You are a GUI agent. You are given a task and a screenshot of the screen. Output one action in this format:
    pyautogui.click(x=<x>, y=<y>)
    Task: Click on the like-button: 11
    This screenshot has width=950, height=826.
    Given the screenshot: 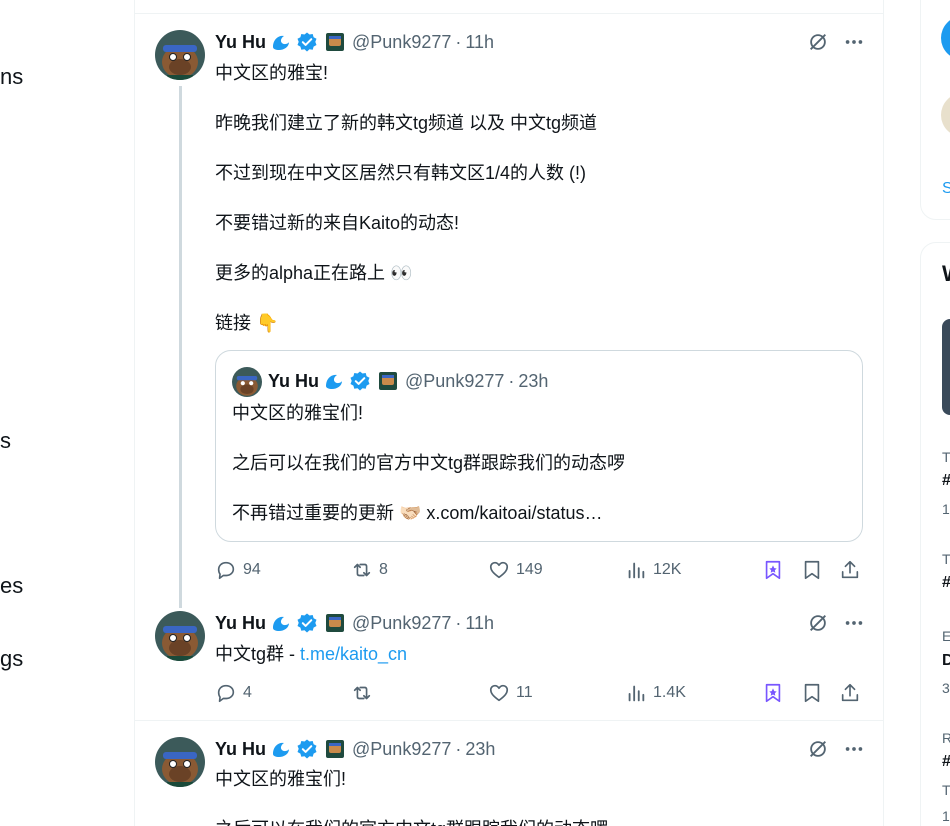 What is the action you would take?
    pyautogui.click(x=510, y=693)
    